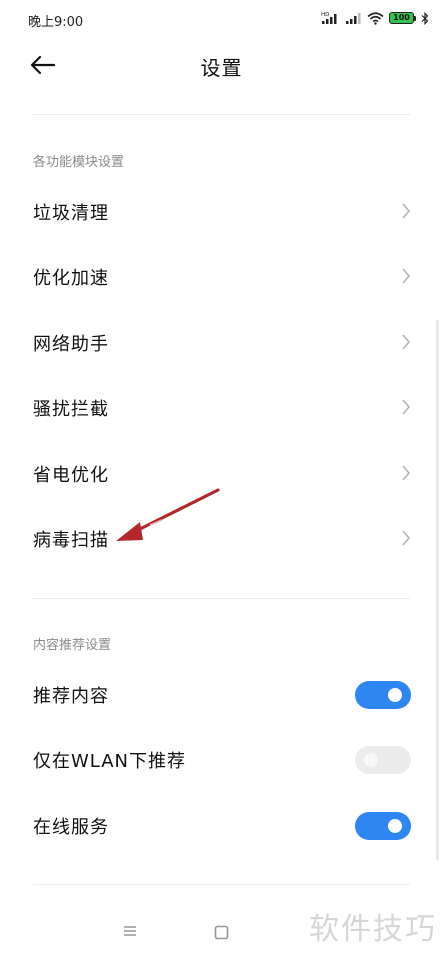 The width and height of the screenshot is (443, 960). What do you see at coordinates (130, 931) in the screenshot?
I see `menu-icon` at bounding box center [130, 931].